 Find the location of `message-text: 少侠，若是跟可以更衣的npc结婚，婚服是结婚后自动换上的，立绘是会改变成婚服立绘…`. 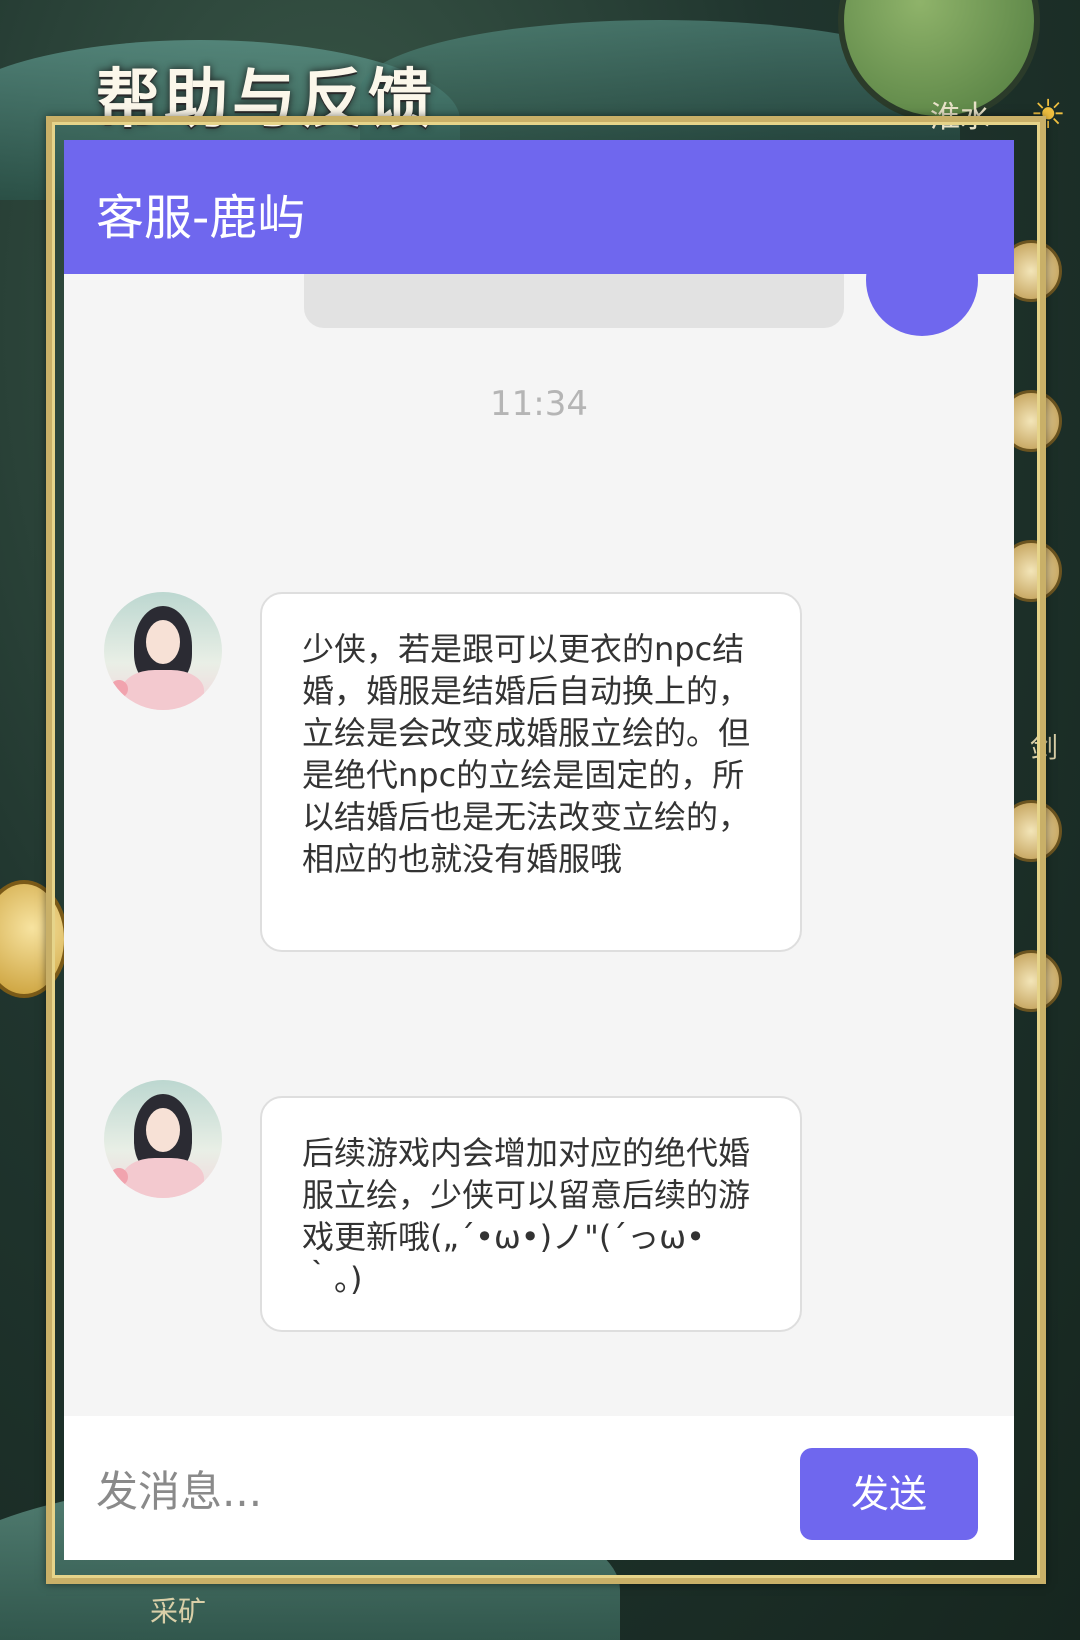

message-text: 少侠，若是跟可以更衣的npc结婚，婚服是结婚后自动换上的，立绘是会改变成婚服立绘… is located at coordinates (526, 754).